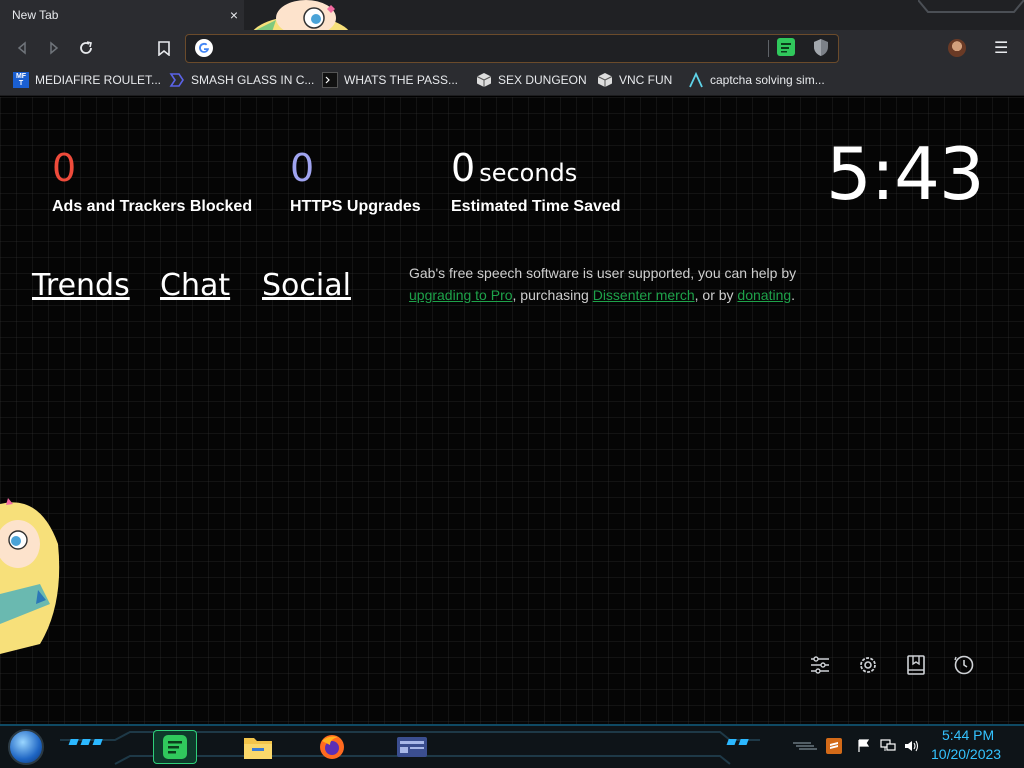  What do you see at coordinates (864, 746) in the screenshot?
I see `flag-icon` at bounding box center [864, 746].